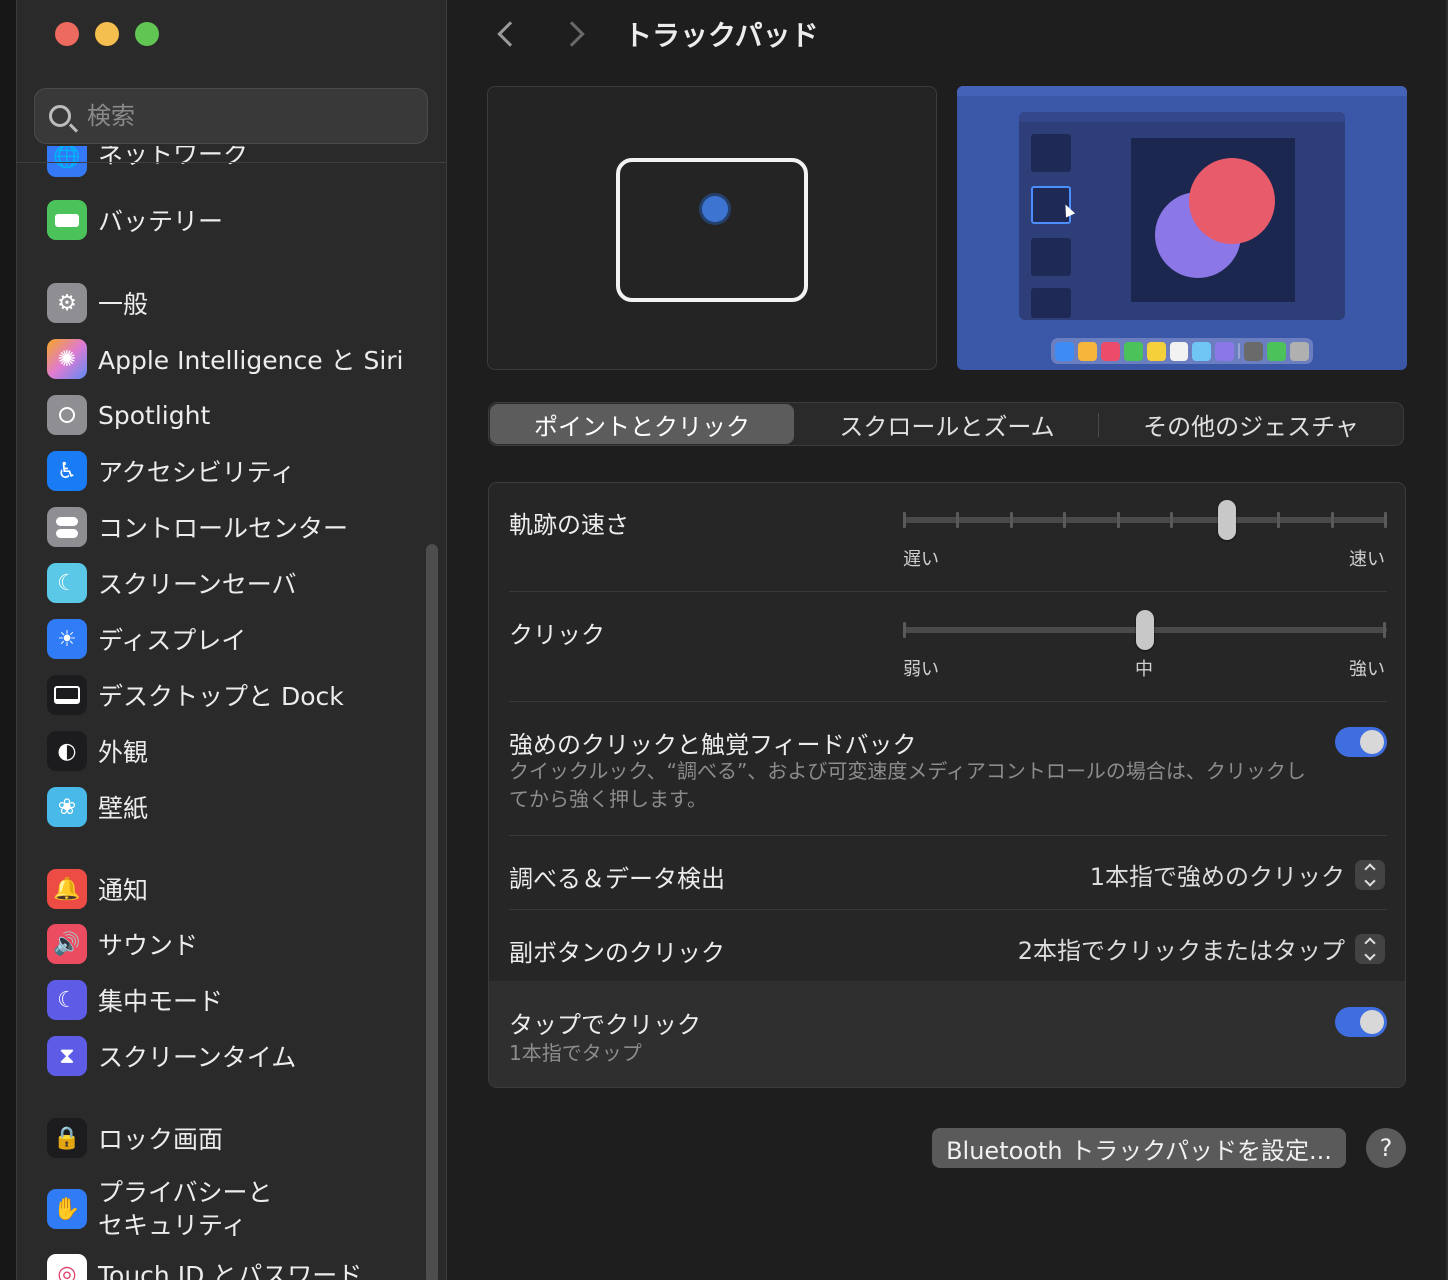 The image size is (1448, 1280). I want to click on sidebar-item-label: ロック画面, so click(161, 1139).